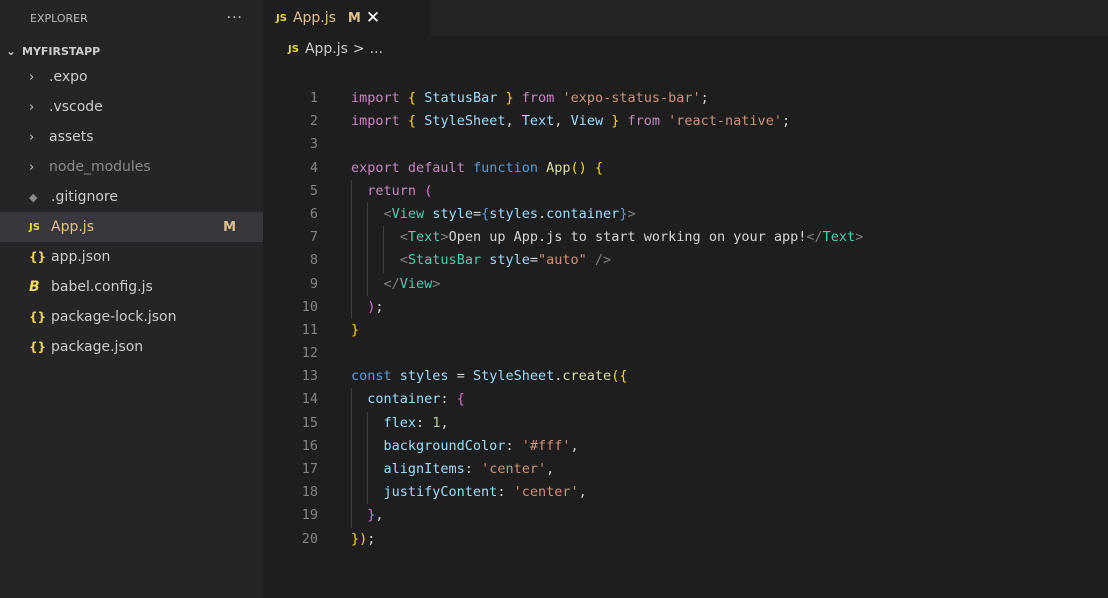  What do you see at coordinates (33, 197) in the screenshot?
I see `git-file-icon: ◆` at bounding box center [33, 197].